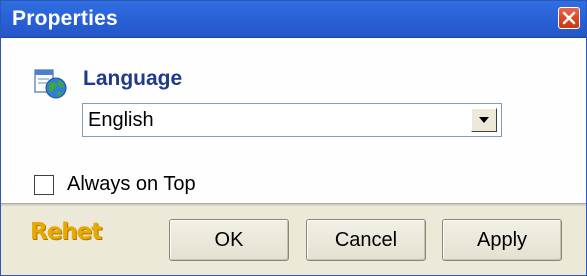 The height and width of the screenshot is (276, 587). Describe the element at coordinates (131, 184) in the screenshot. I see `always-on-top-label: Always on Top` at that location.